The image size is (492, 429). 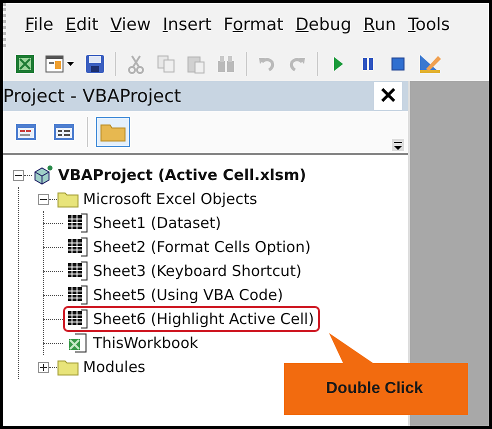 I want to click on tree-item: Sheet1 (Dataset), so click(x=145, y=223).